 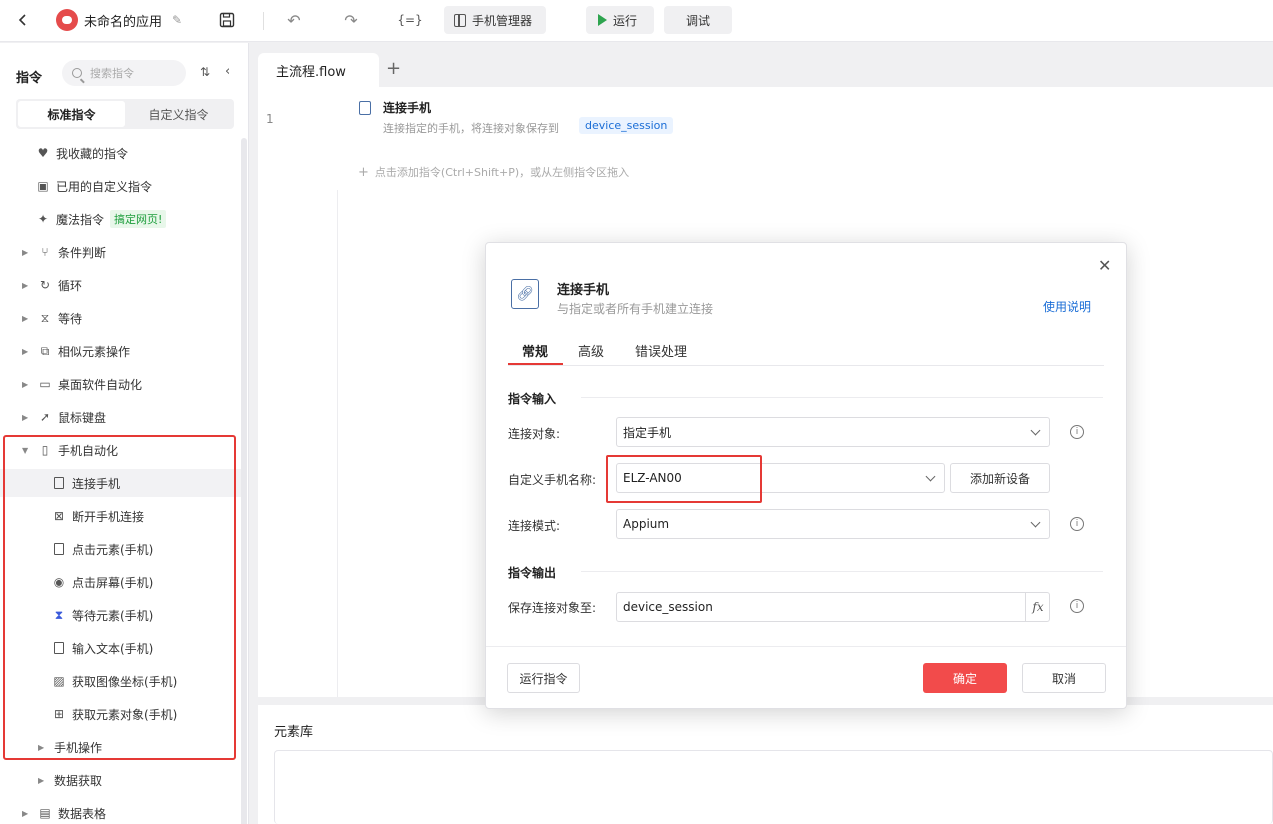 What do you see at coordinates (646, 524) in the screenshot?
I see `mode-value: Appium` at bounding box center [646, 524].